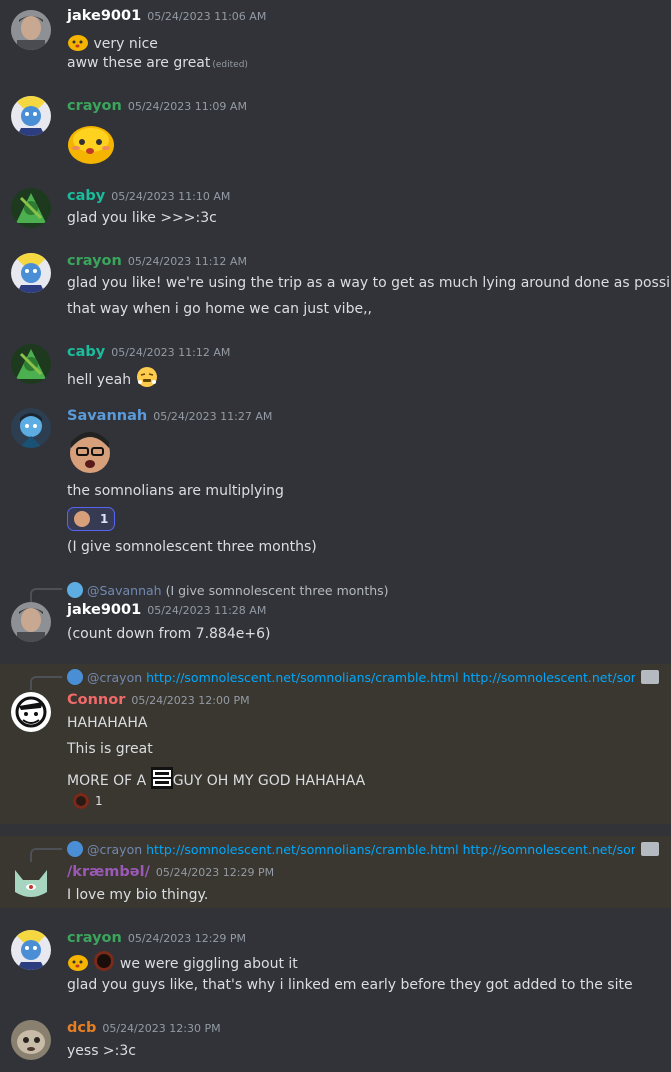  I want to click on timestamp: 05/24/2023 11:06 AM, so click(207, 16).